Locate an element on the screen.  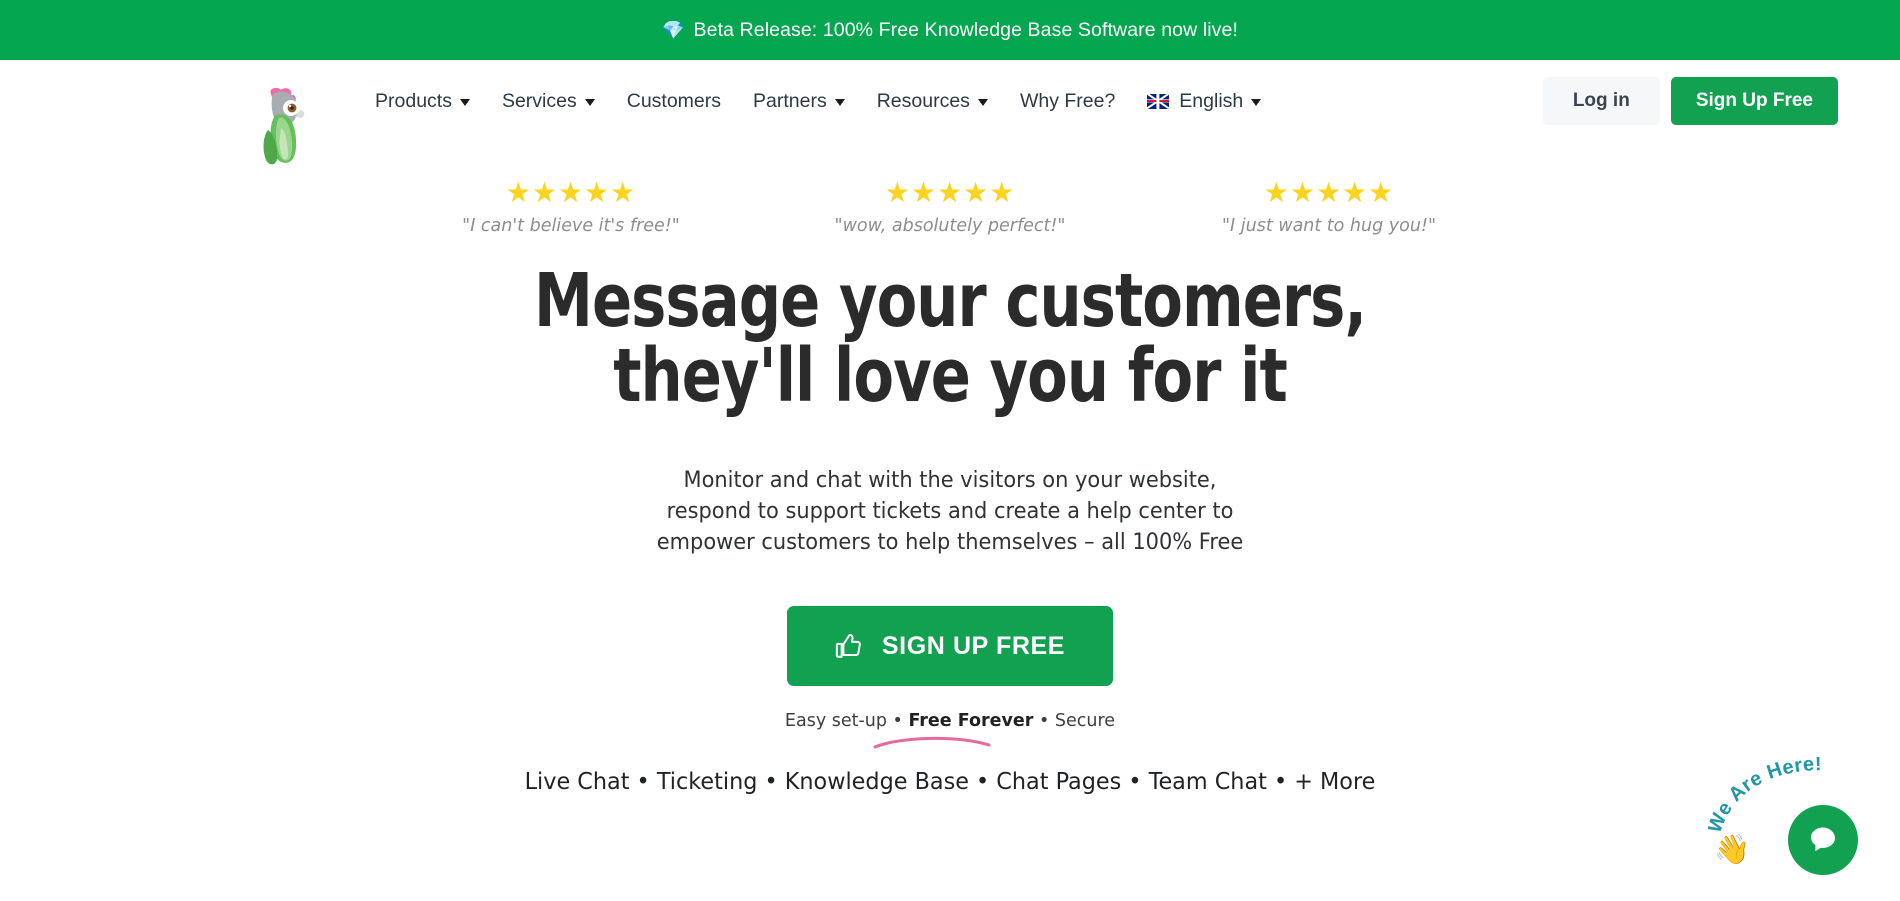
page-title-line-1: Message your customers, is located at coordinates (950, 301).